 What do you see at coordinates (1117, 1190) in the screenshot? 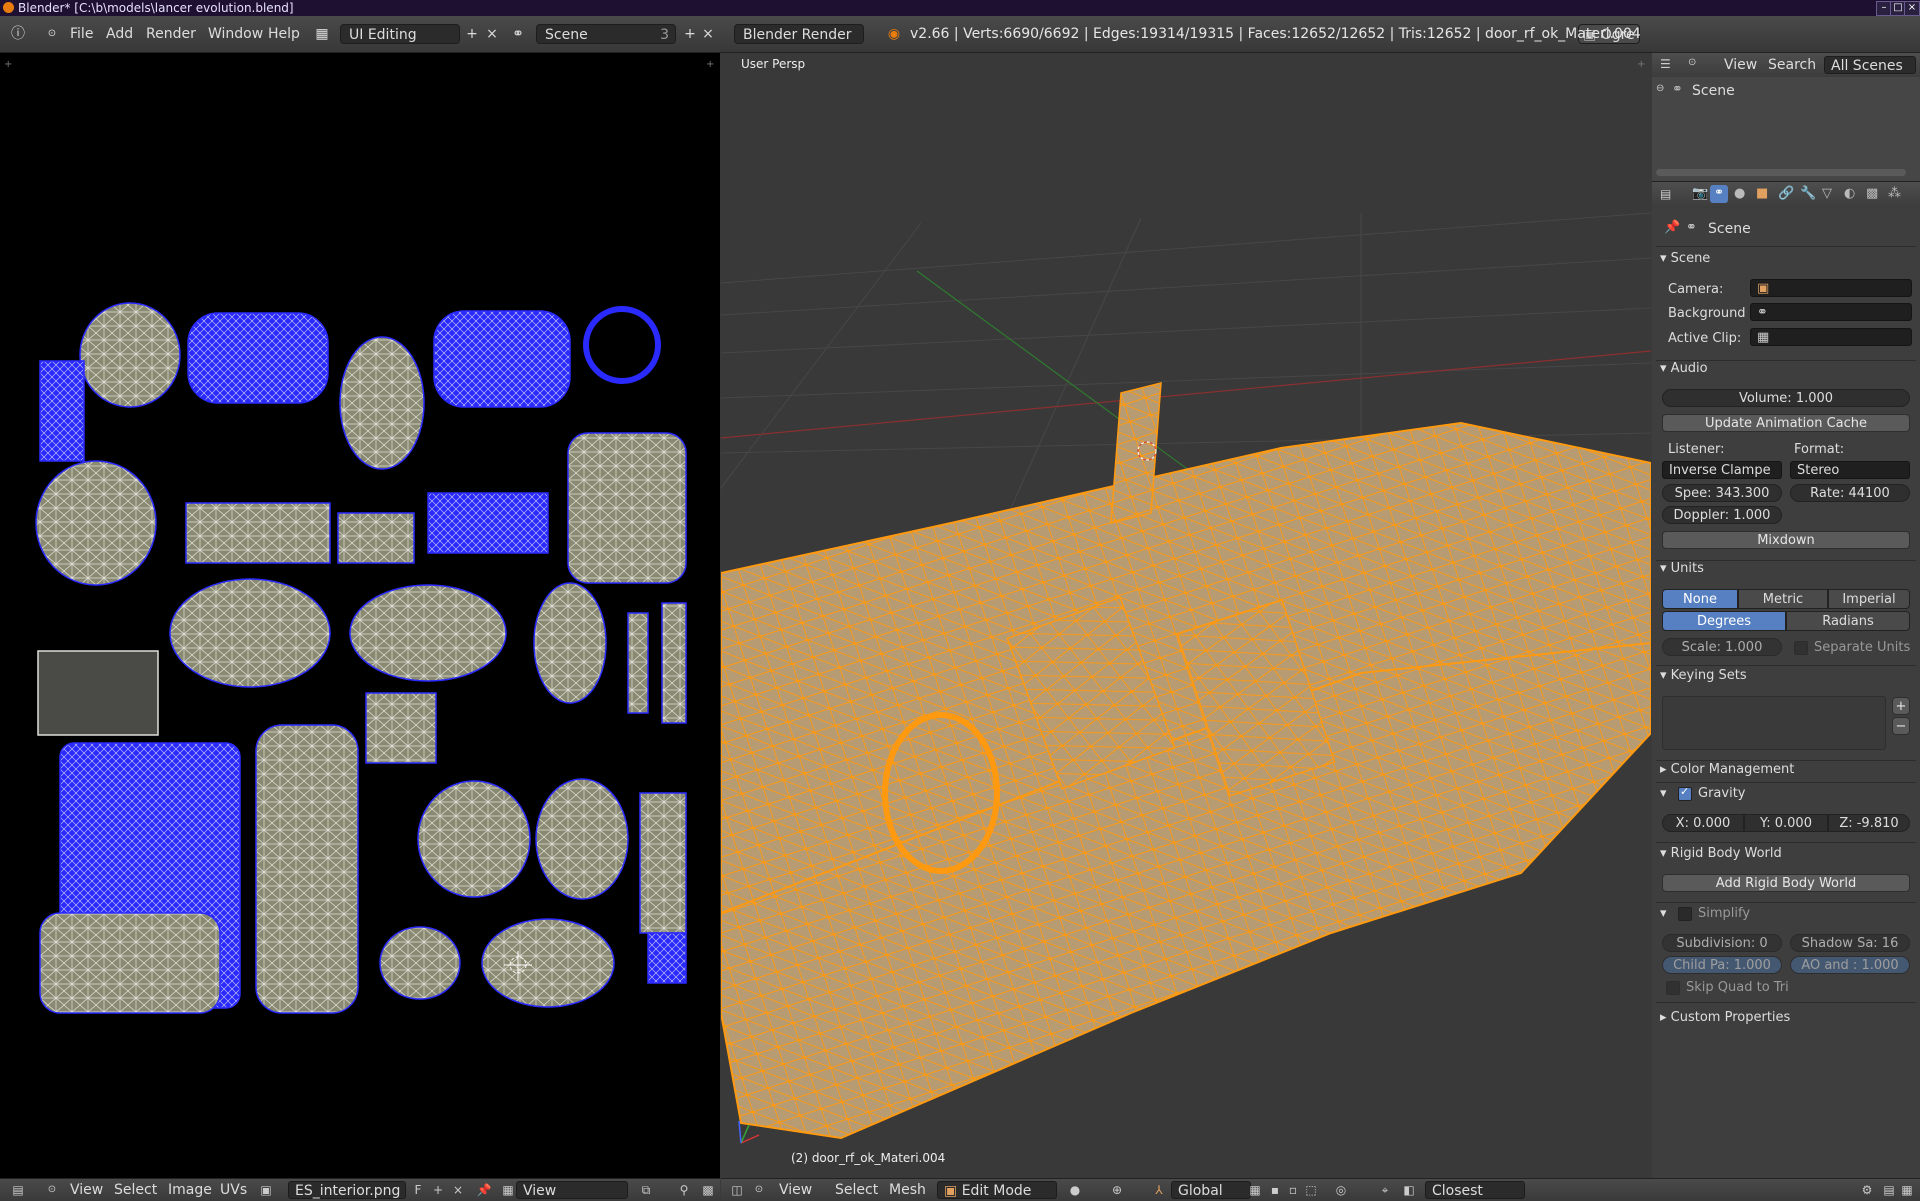
I see `pivot-point-icon: ⊕` at bounding box center [1117, 1190].